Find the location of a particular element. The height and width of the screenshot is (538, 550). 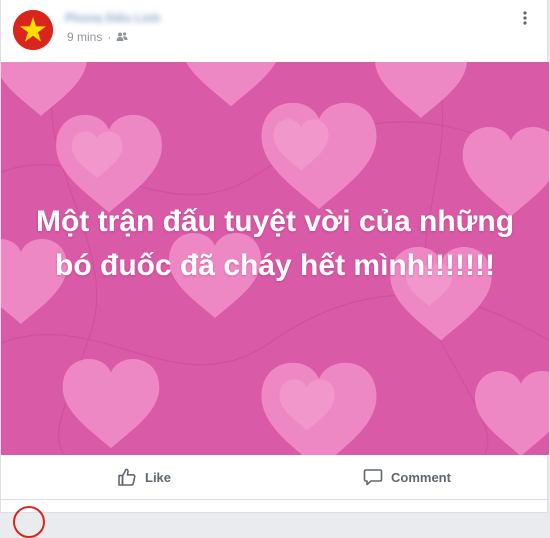

like-label: Like is located at coordinates (158, 477).